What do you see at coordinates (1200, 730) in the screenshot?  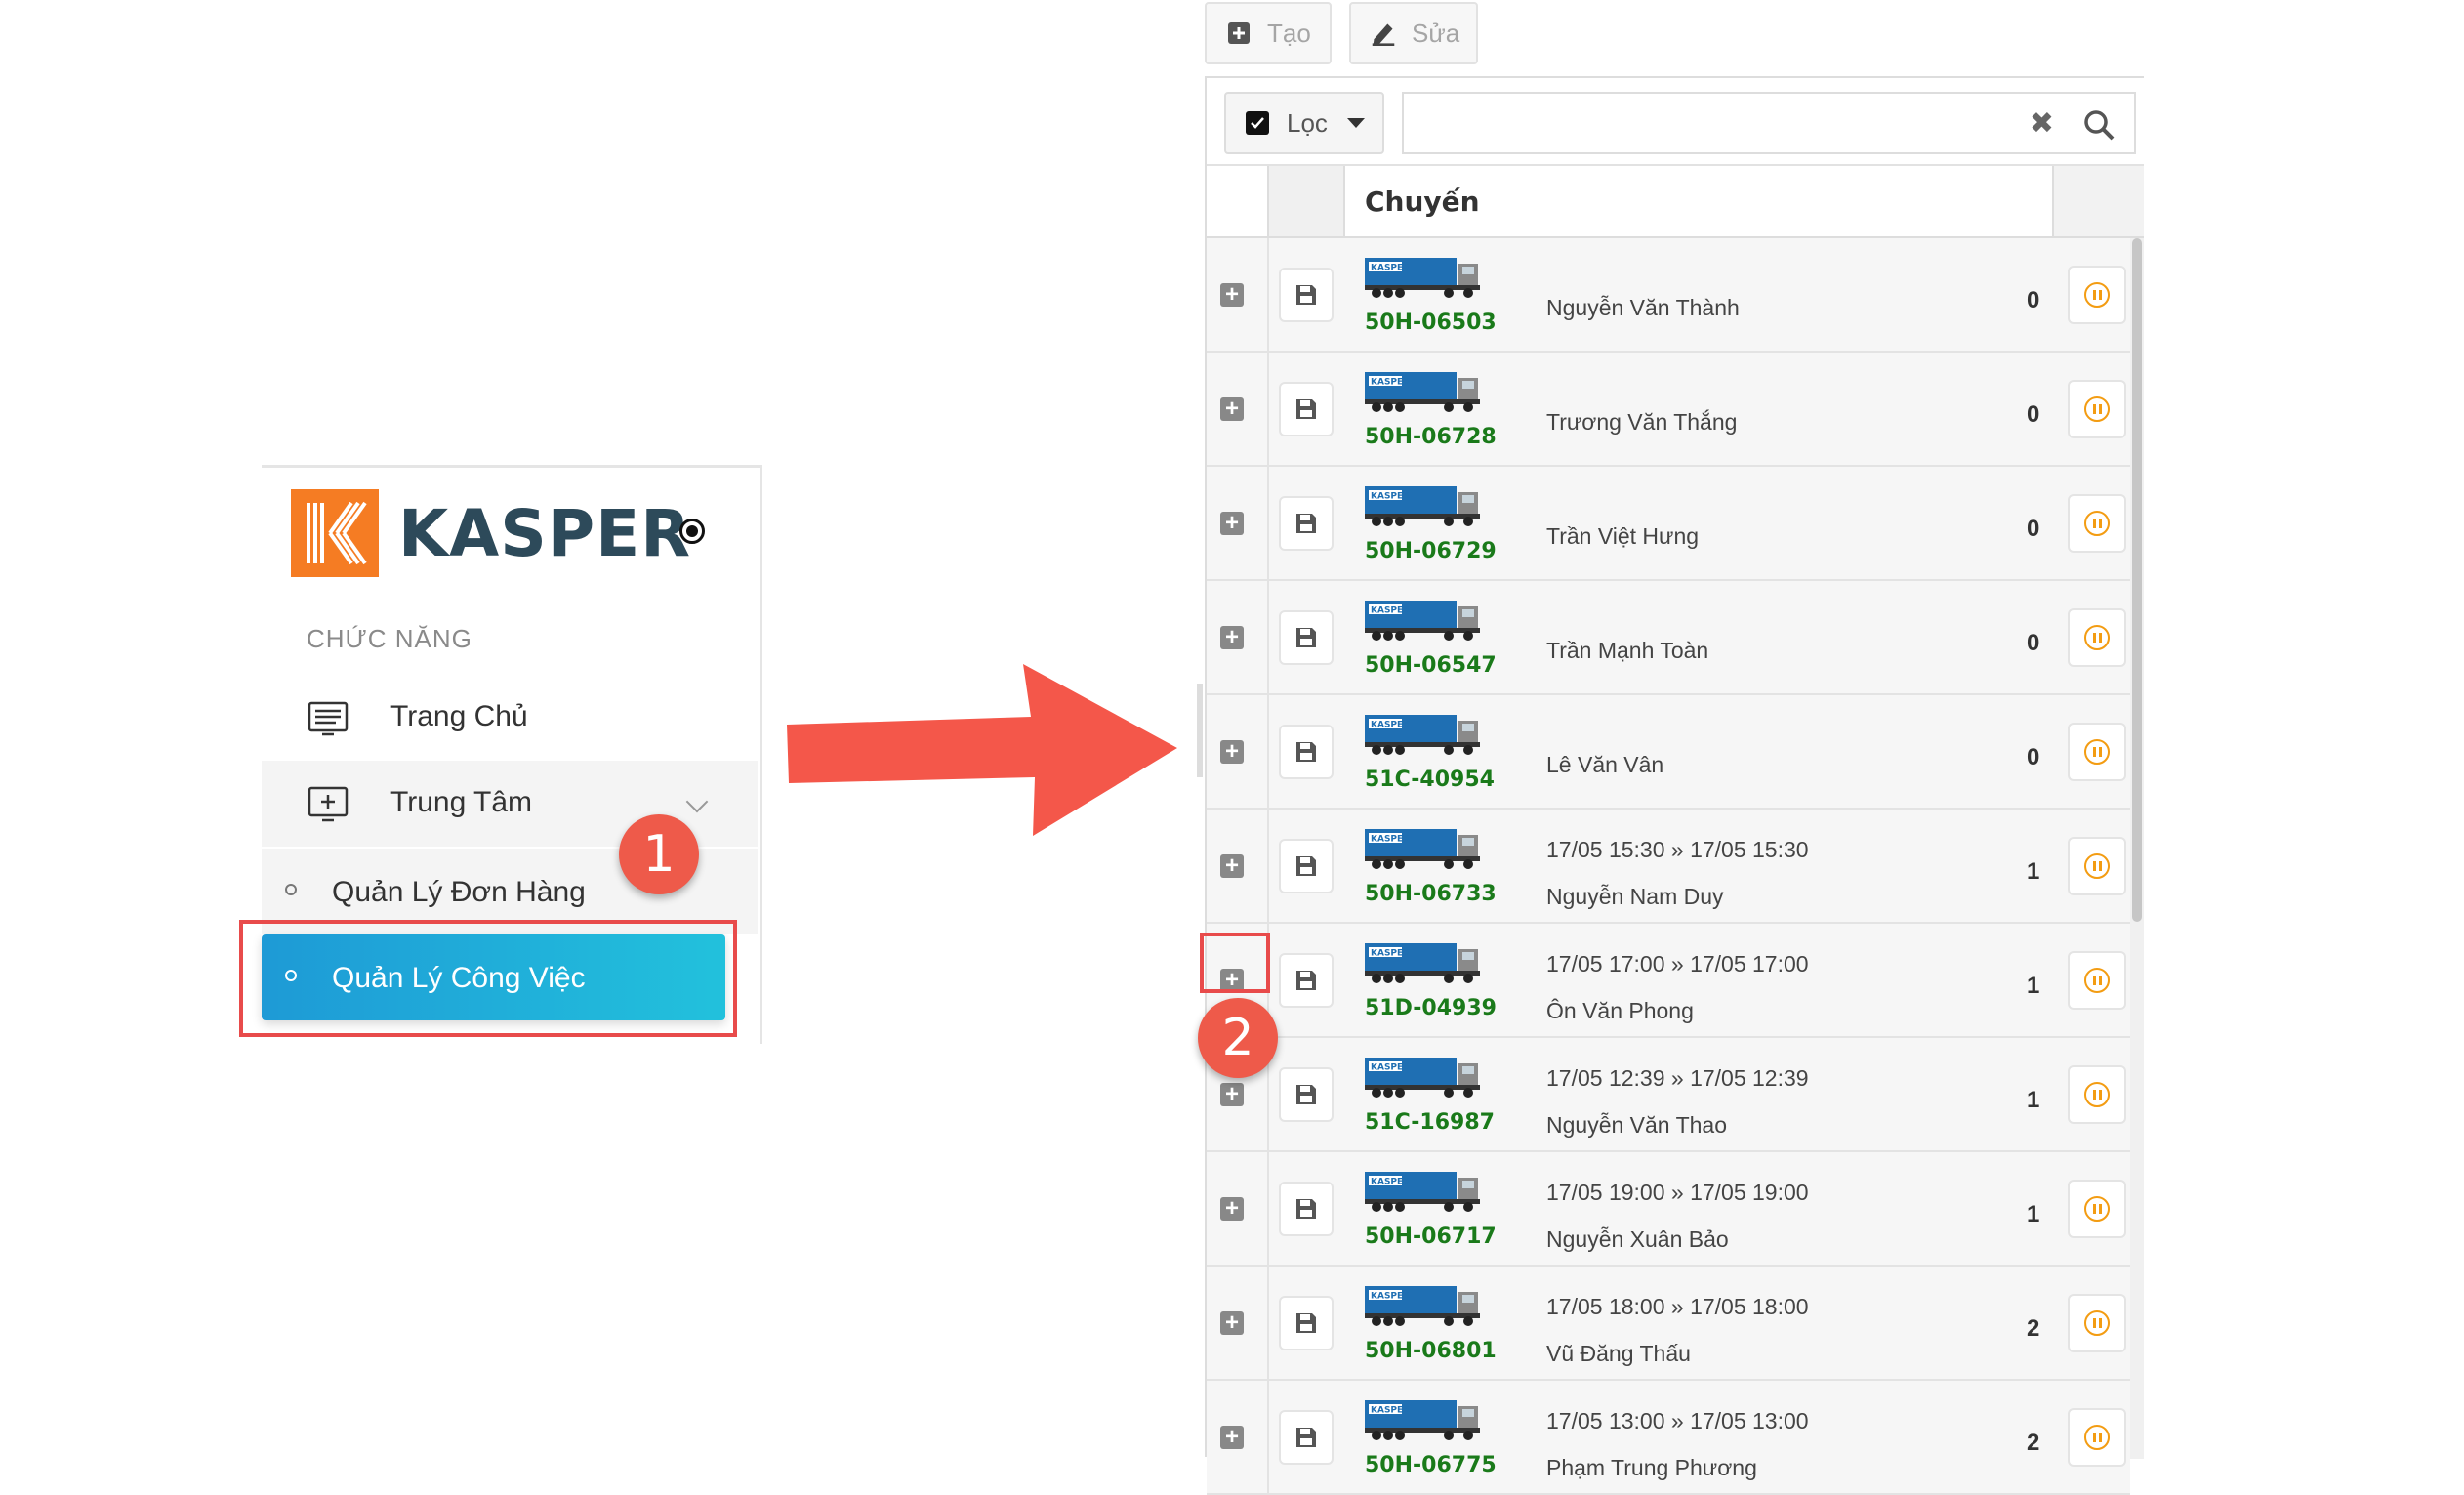 I see `panel-splitter-handle` at bounding box center [1200, 730].